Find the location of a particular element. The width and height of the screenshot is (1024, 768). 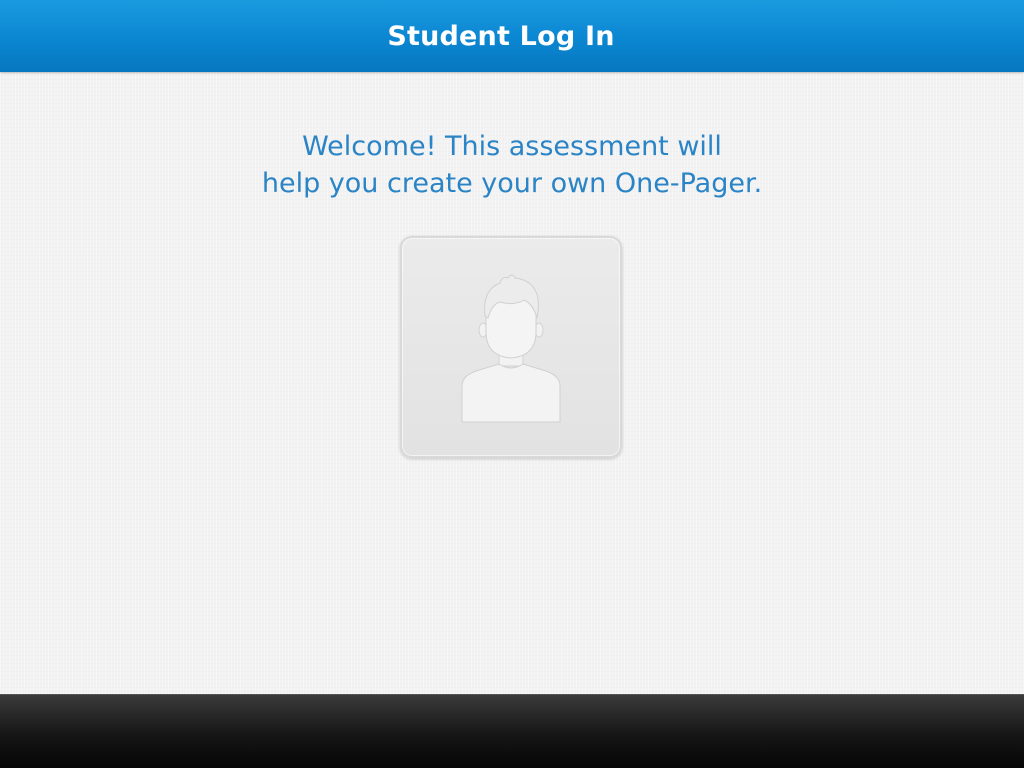

page-title: Student Log In is located at coordinates (501, 36).